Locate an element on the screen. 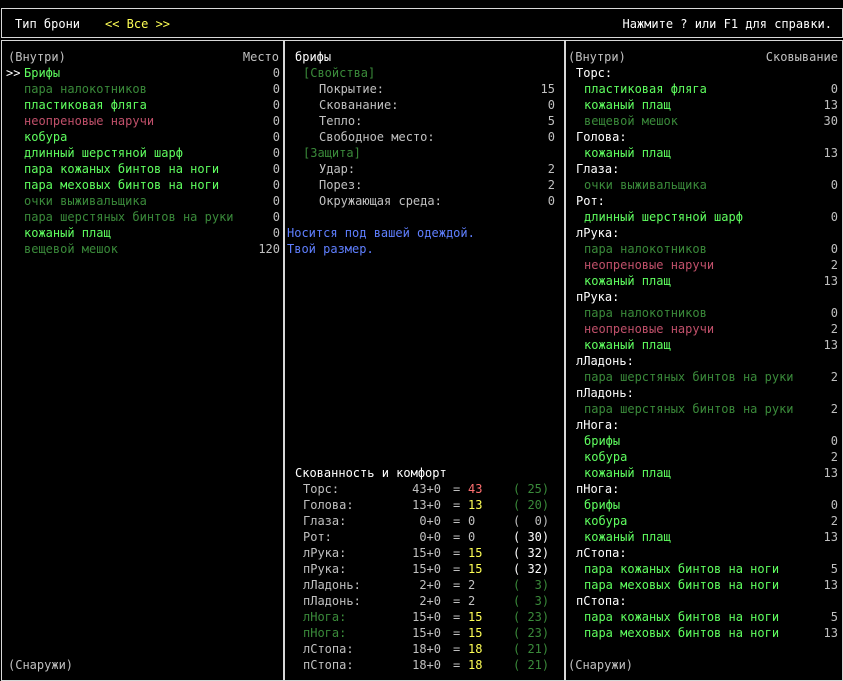  layer-item-name: вещевой мешок is located at coordinates (631, 121).